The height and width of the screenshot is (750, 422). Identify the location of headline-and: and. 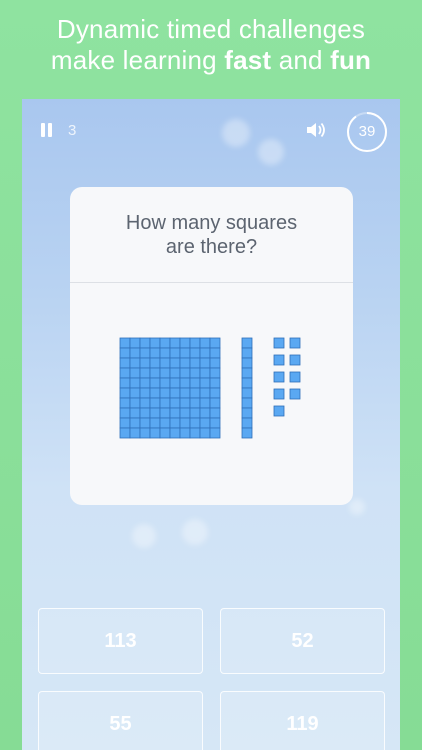
(301, 60).